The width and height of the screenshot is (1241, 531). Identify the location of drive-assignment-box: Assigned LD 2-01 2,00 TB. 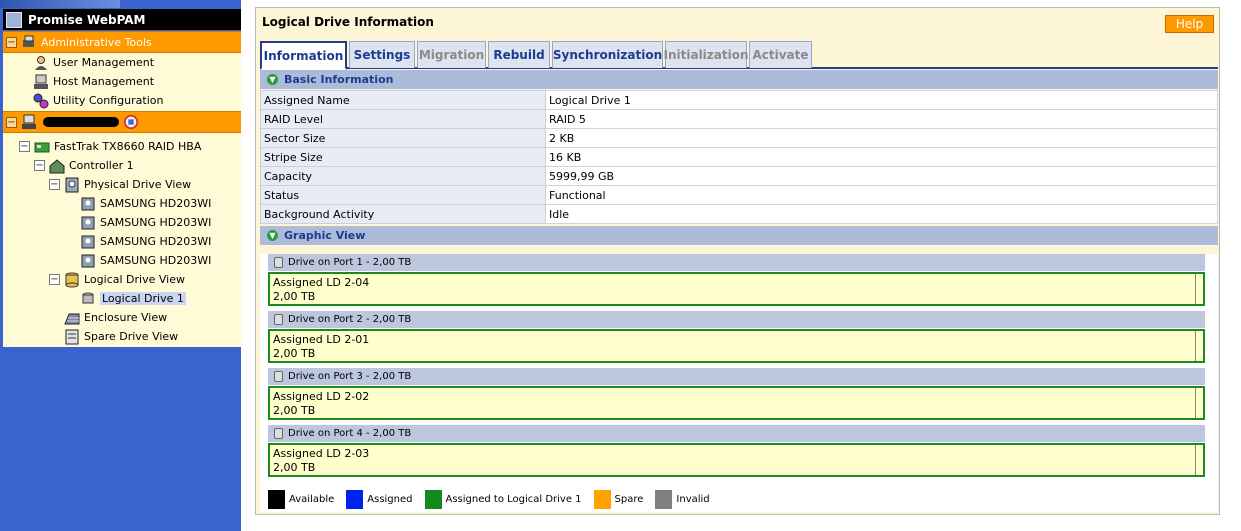
(736, 346).